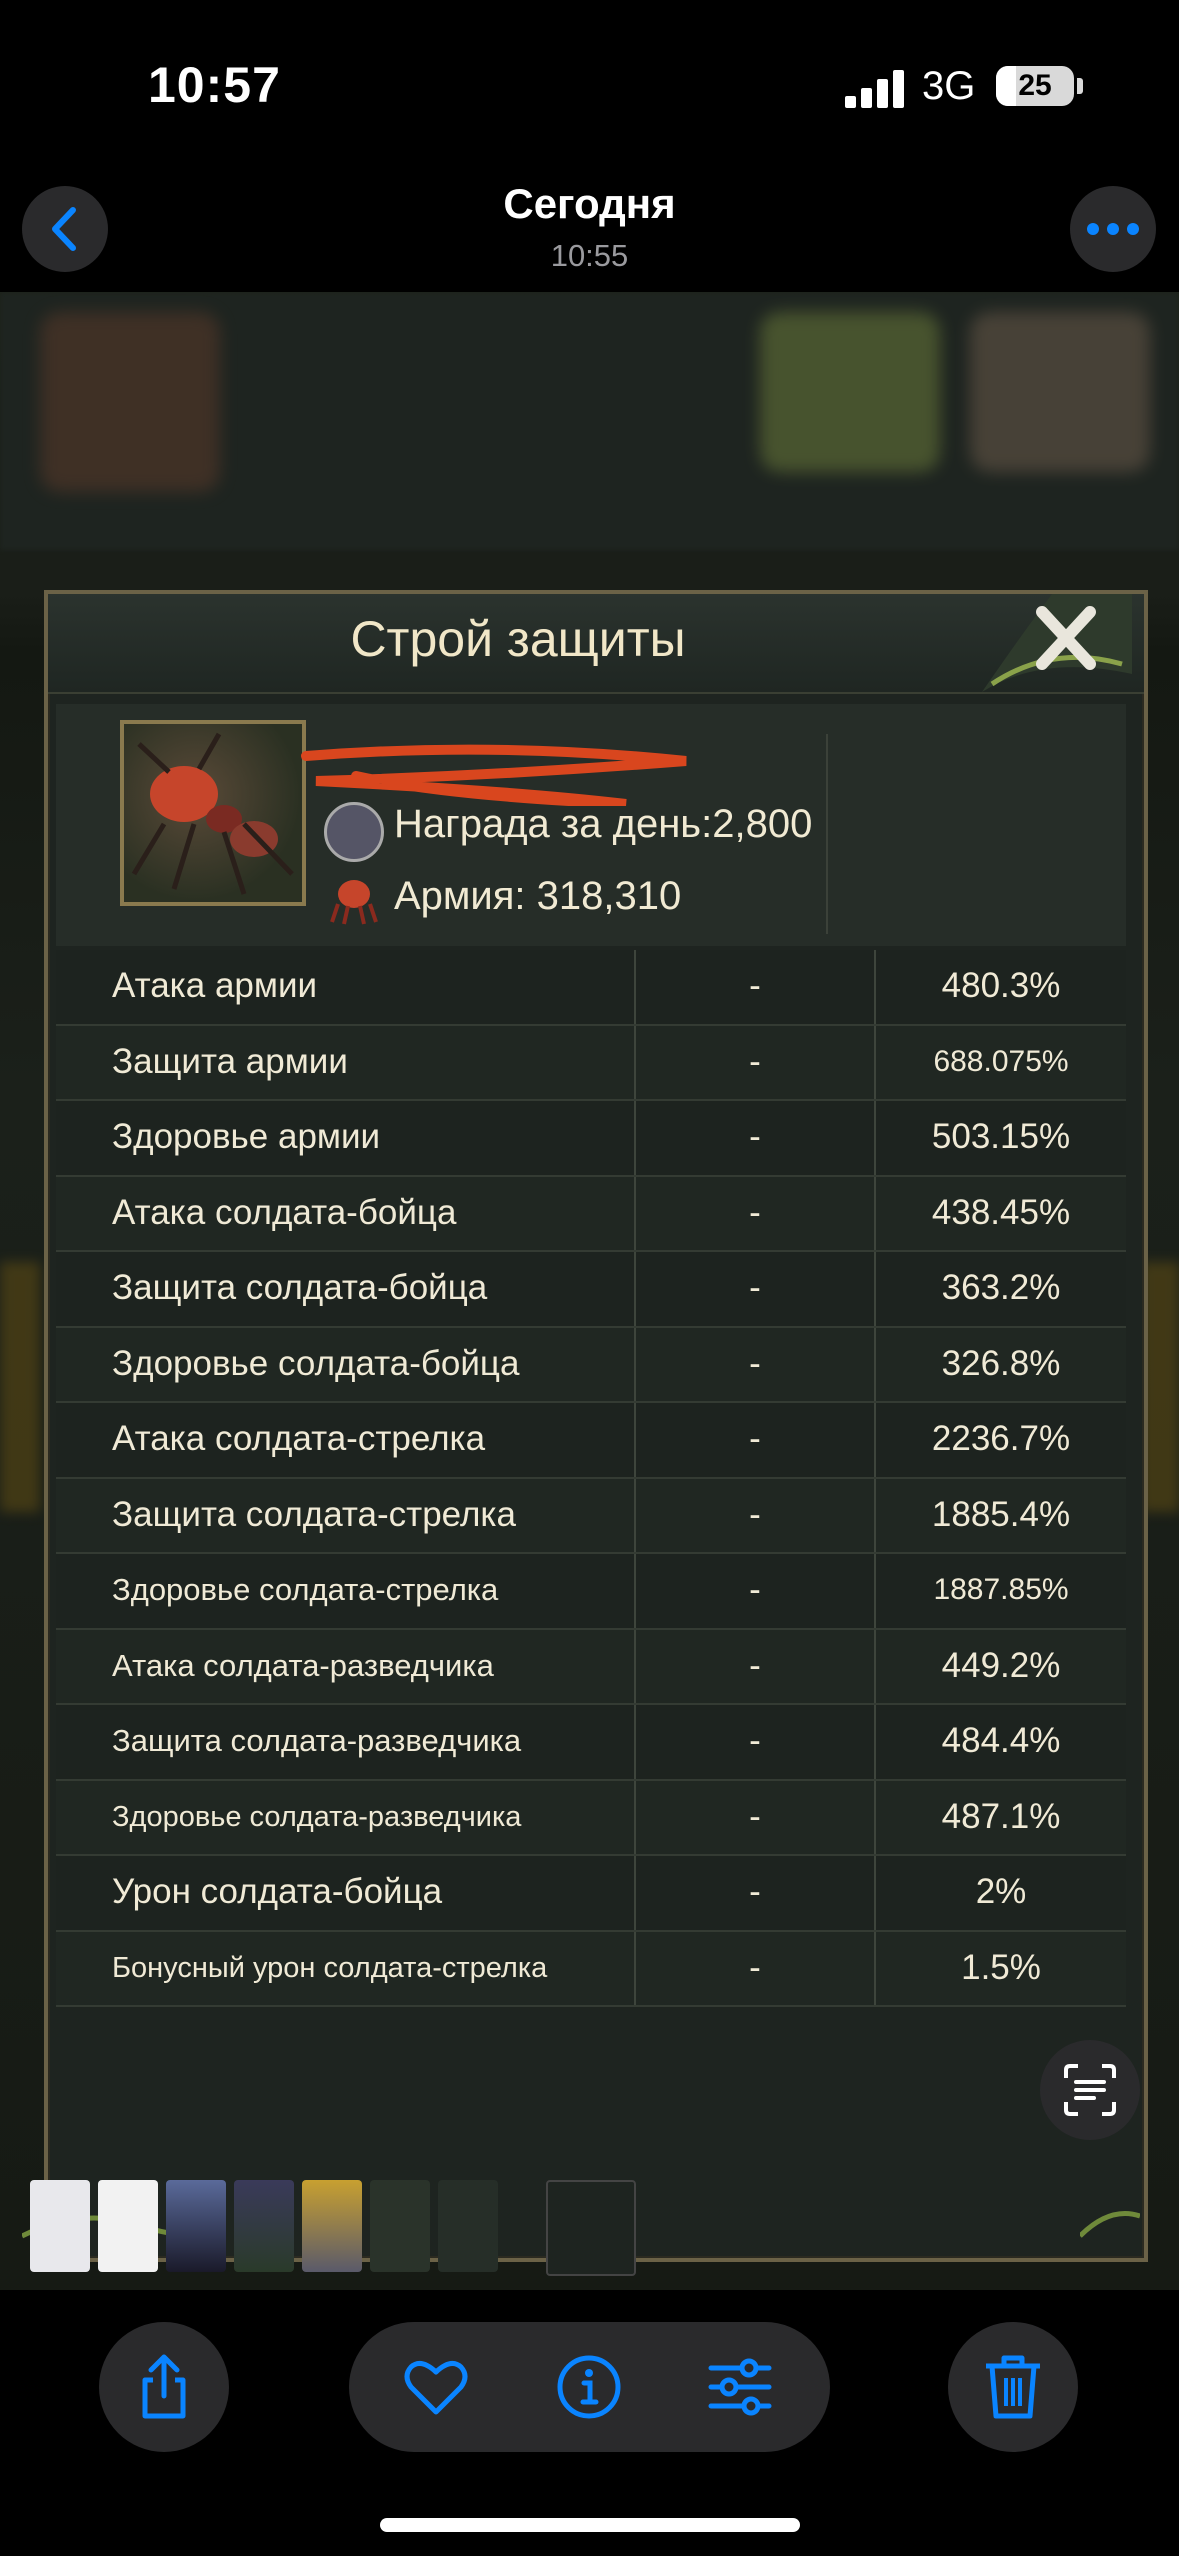 Image resolution: width=1179 pixels, height=2556 pixels. What do you see at coordinates (1001, 985) in the screenshot?
I see `stat-value: 480.3%` at bounding box center [1001, 985].